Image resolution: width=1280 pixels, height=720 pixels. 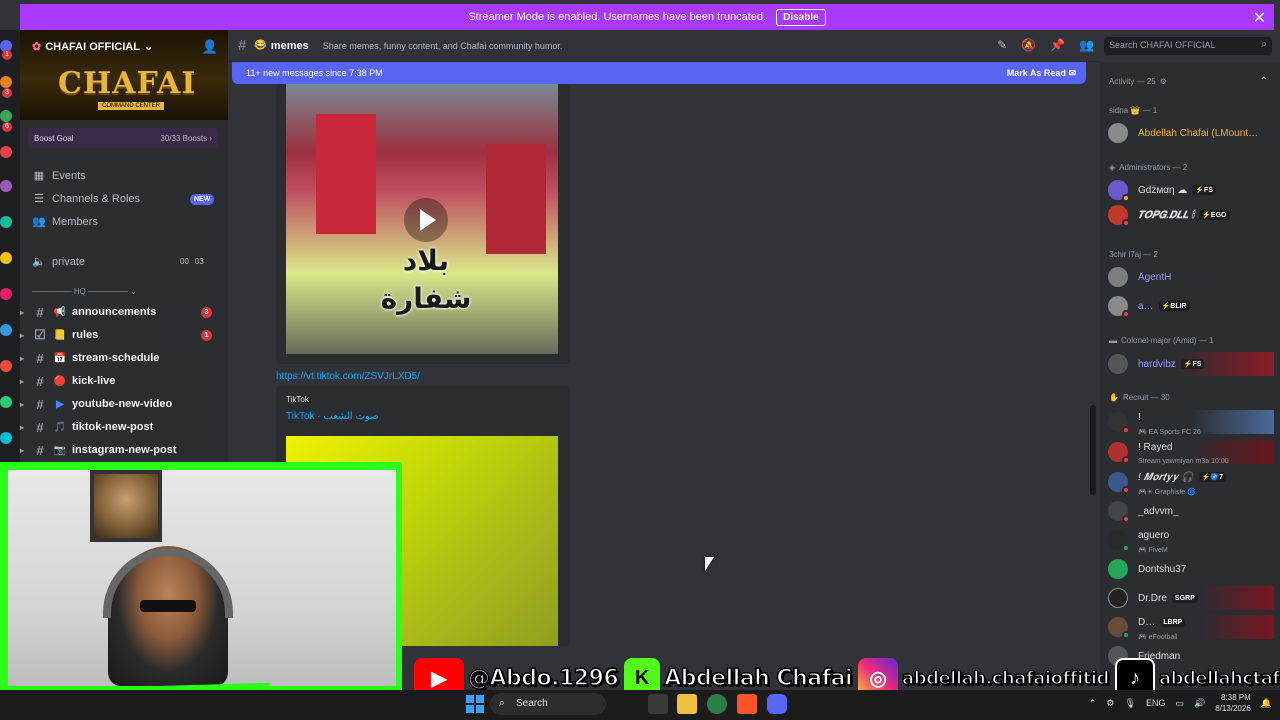 I want to click on mention-badge: 3, so click(x=206, y=312).